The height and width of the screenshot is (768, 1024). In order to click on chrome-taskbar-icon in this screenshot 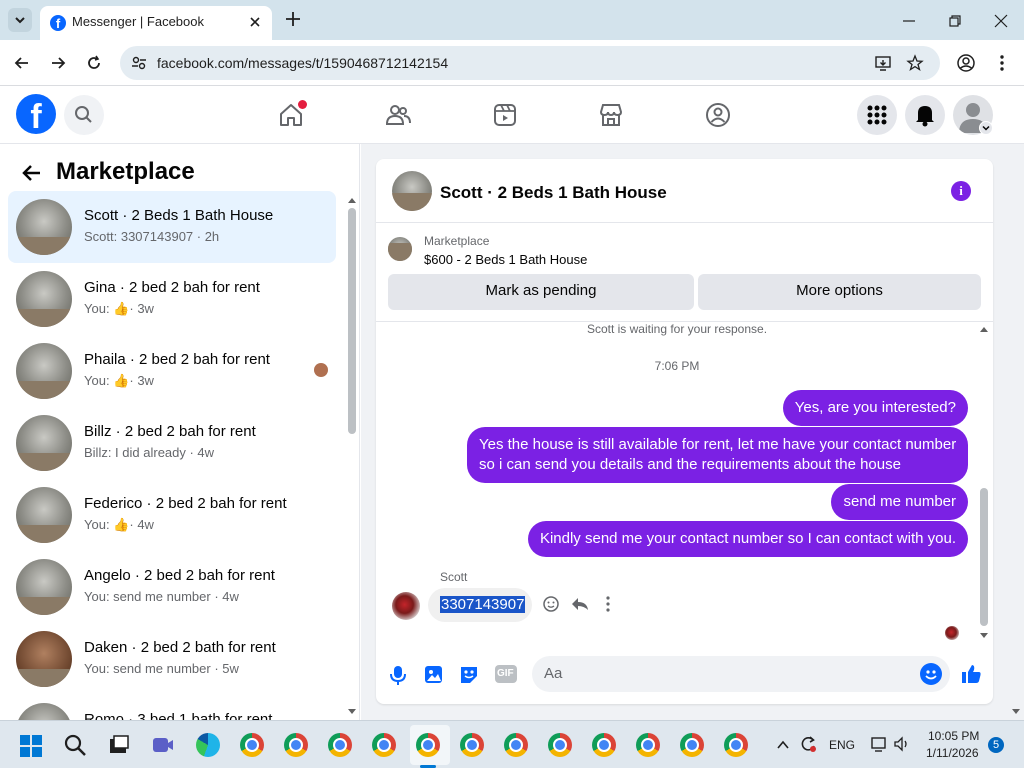, I will do `click(252, 745)`.